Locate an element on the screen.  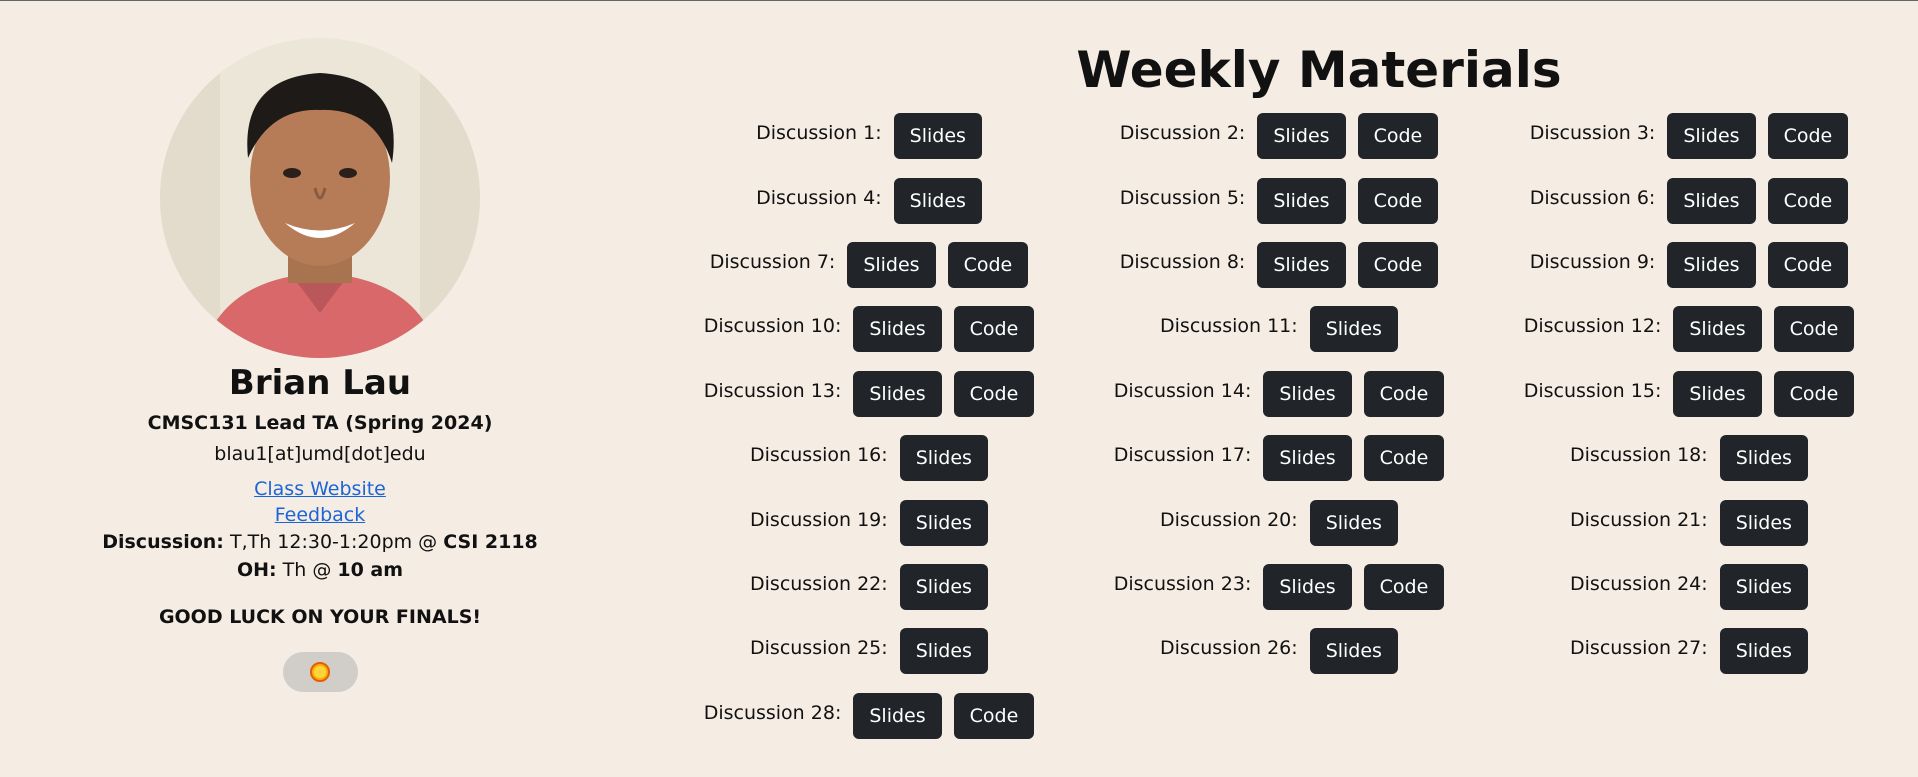
discussion-label: Discussion 25: is located at coordinates (819, 648).